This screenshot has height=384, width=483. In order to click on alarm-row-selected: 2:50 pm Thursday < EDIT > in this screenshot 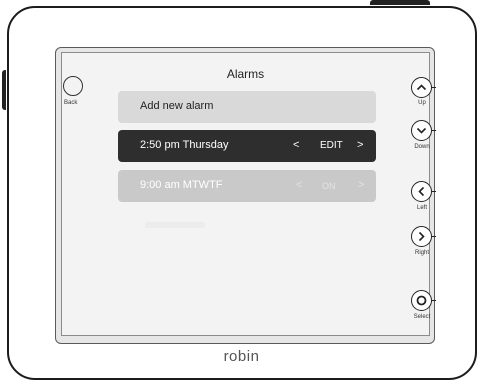, I will do `click(247, 146)`.